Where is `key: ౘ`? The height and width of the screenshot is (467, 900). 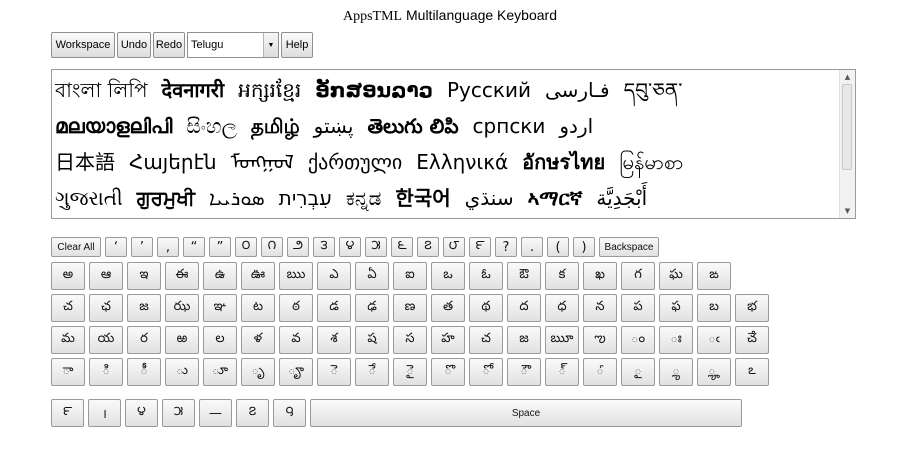 key: ౘ is located at coordinates (752, 340).